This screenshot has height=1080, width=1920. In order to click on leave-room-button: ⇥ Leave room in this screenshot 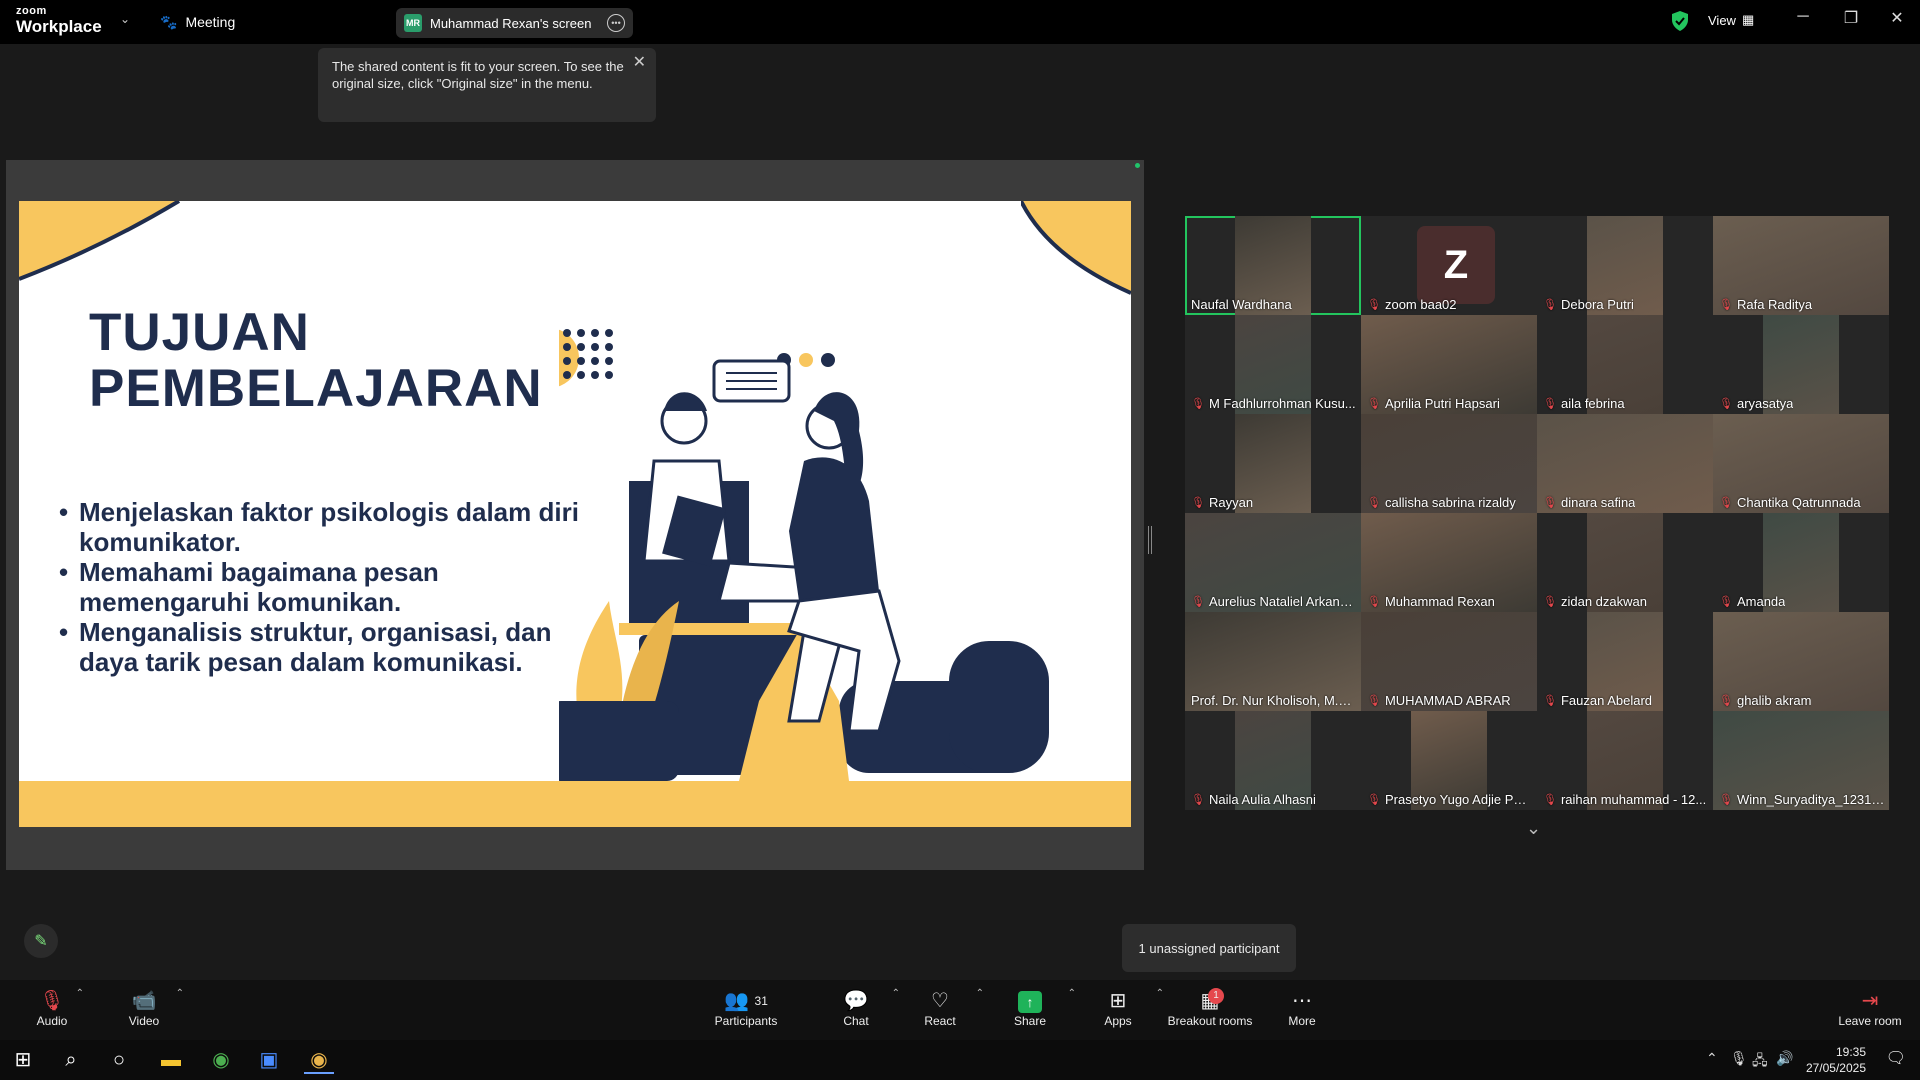, I will do `click(1870, 1008)`.